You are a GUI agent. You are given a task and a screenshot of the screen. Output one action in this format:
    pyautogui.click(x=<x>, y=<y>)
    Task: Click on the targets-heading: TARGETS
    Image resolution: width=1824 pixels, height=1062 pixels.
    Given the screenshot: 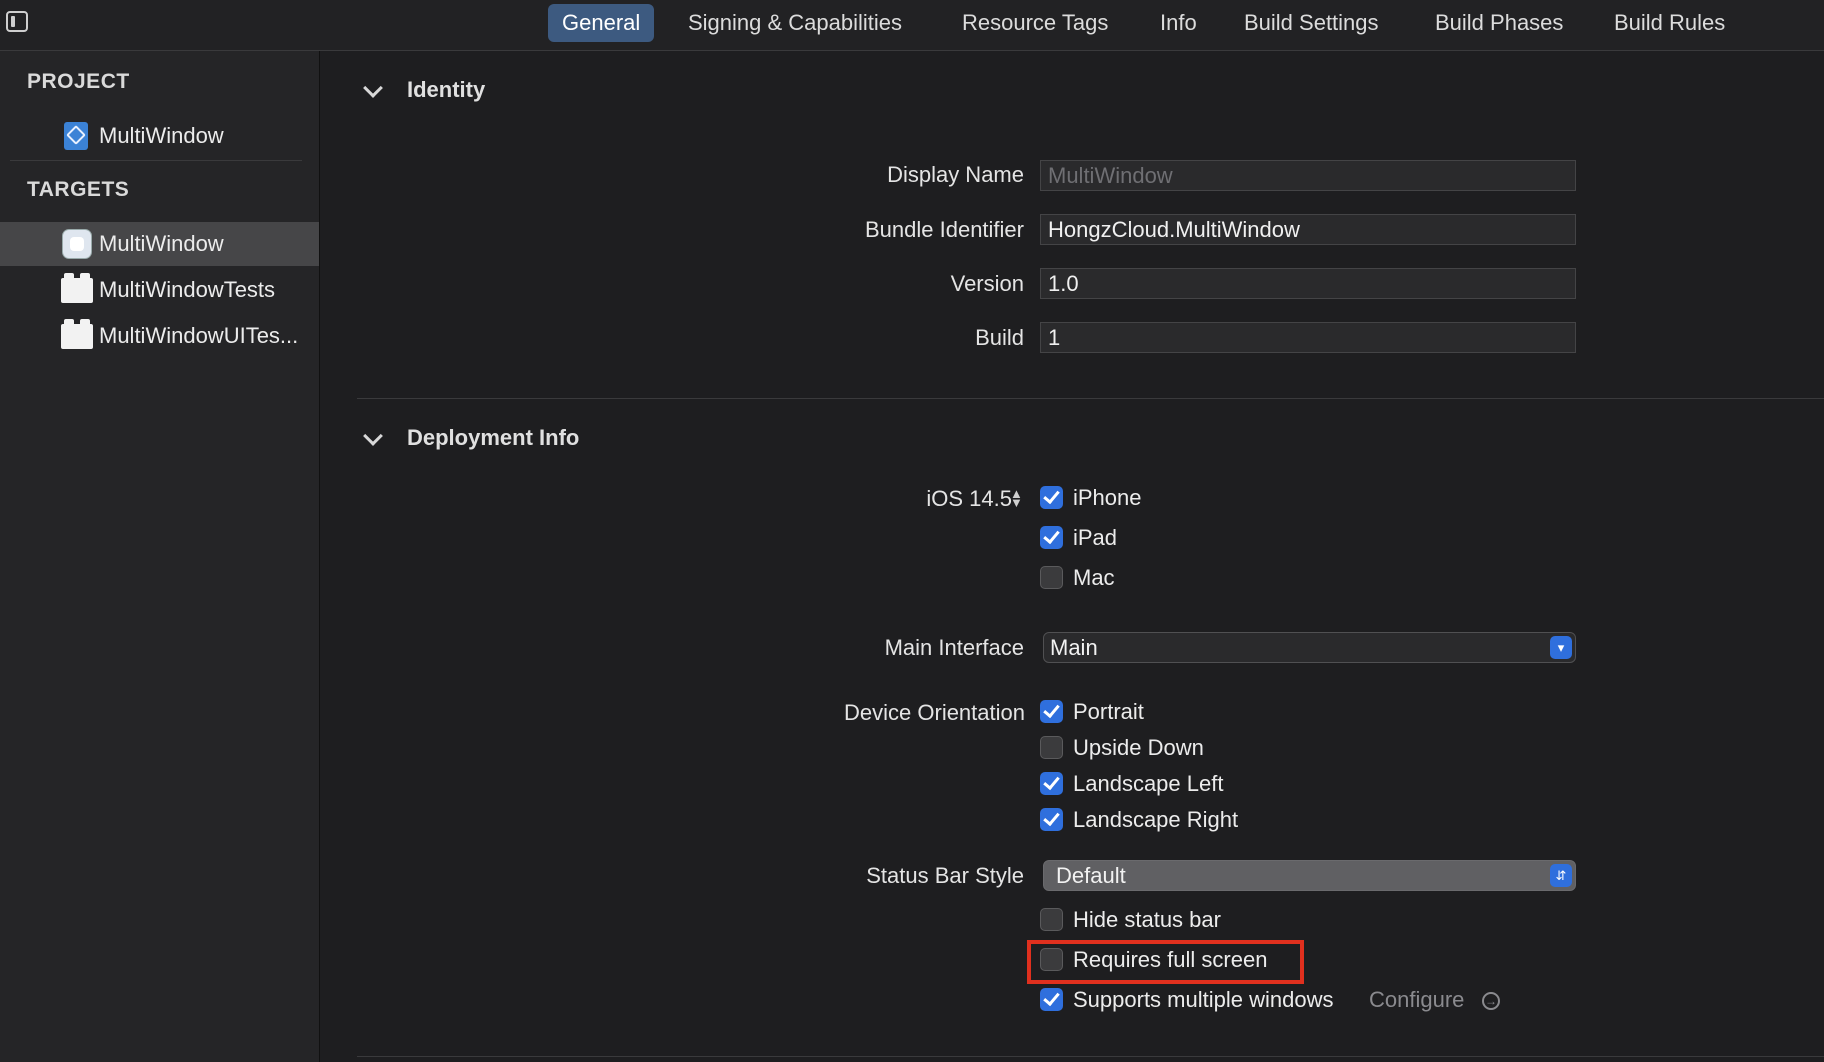 What is the action you would take?
    pyautogui.click(x=78, y=189)
    